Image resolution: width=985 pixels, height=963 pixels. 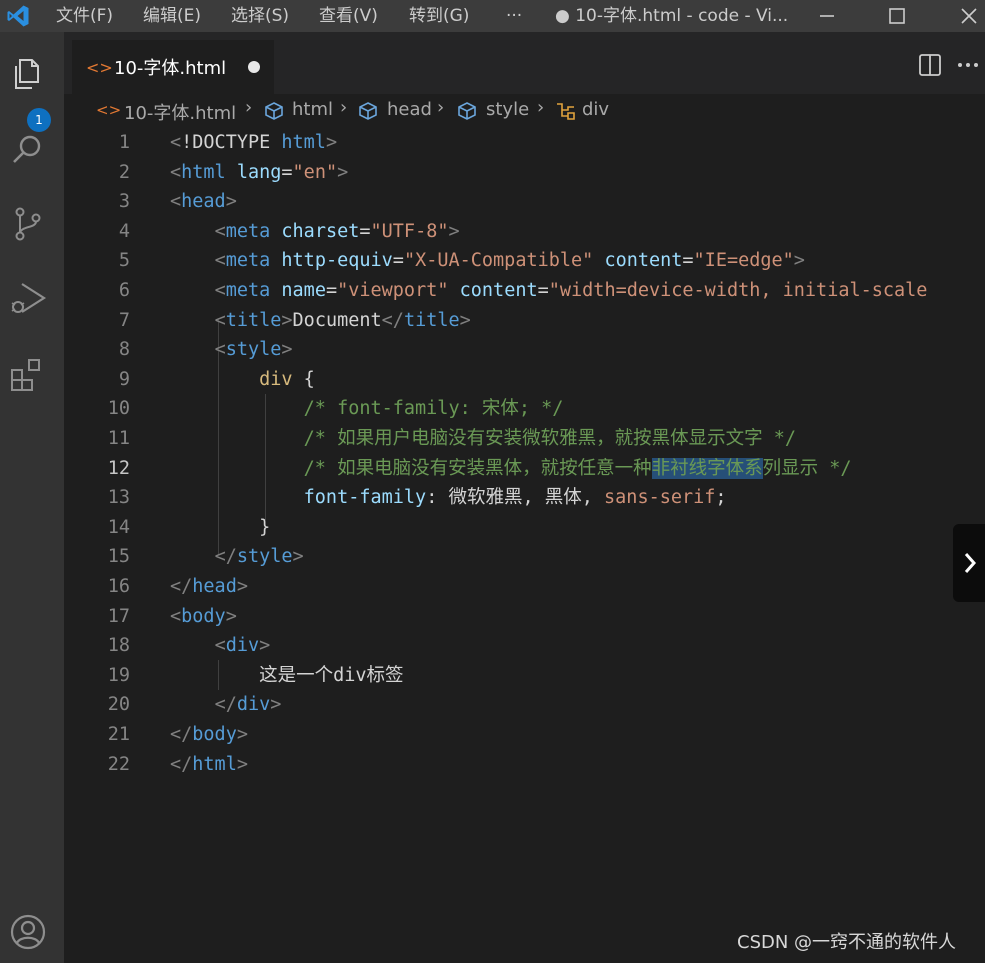 What do you see at coordinates (368, 111) in the screenshot?
I see `element-cube-icon` at bounding box center [368, 111].